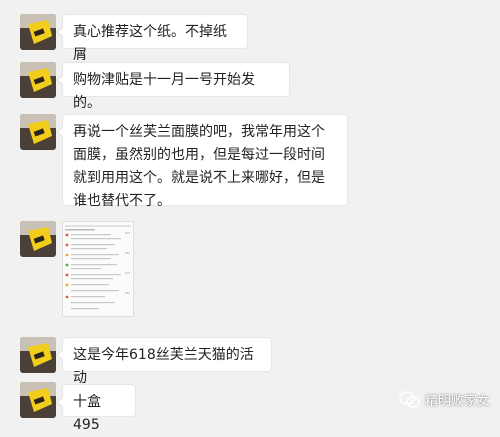 The height and width of the screenshot is (437, 500). I want to click on screenshot-image, so click(98, 269).